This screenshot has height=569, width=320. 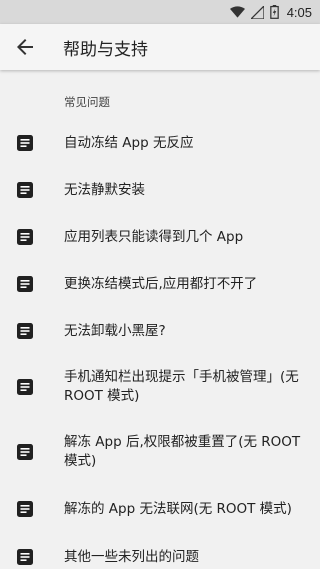 I want to click on faq-item: 解冻 App 后,权限都被重置了(无 ROOT 模式), so click(x=160, y=452).